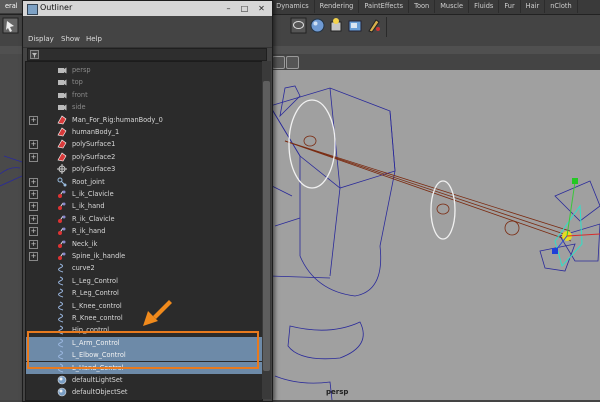 Image resolution: width=600 pixels, height=402 pixels. What do you see at coordinates (355, 25) in the screenshot?
I see `render-shelf-icon` at bounding box center [355, 25].